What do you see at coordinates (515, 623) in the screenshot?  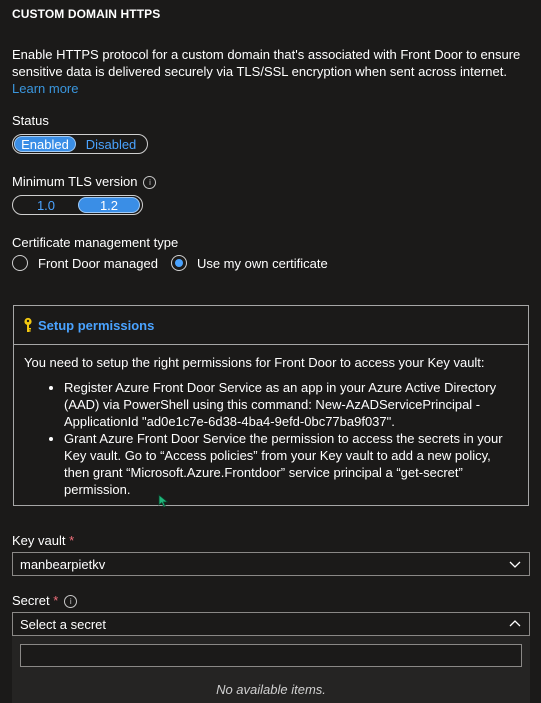 I see `chevron-up-icon` at bounding box center [515, 623].